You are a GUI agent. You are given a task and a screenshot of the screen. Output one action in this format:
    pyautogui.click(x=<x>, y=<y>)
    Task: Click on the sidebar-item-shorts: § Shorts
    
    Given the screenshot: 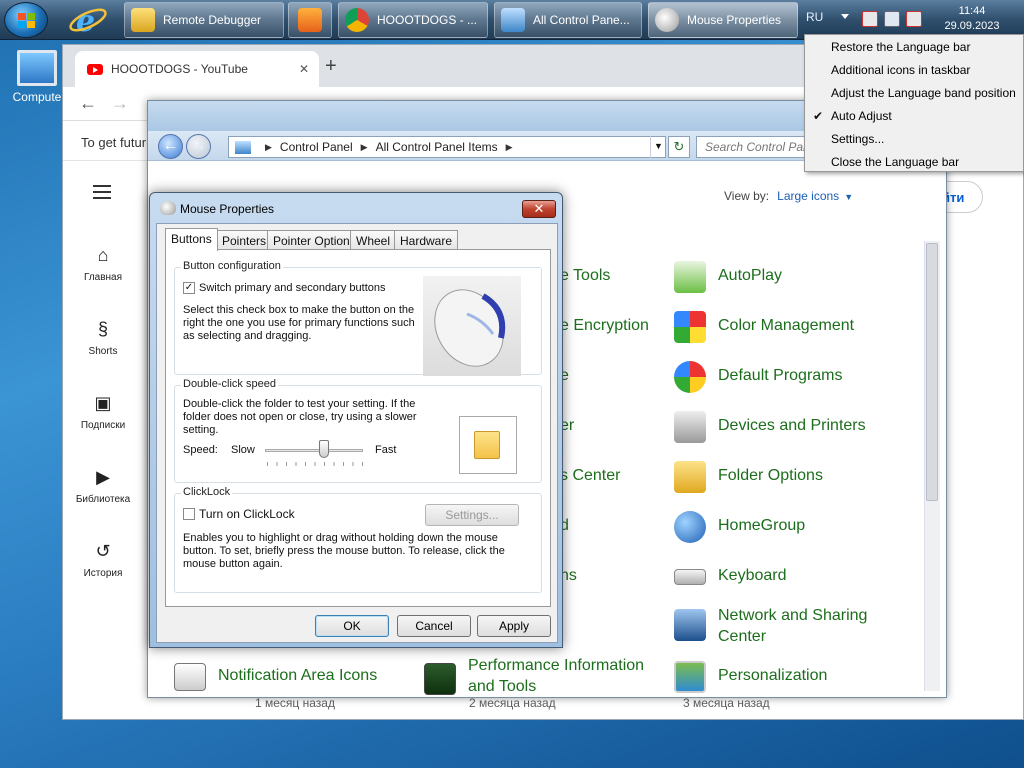 What is the action you would take?
    pyautogui.click(x=103, y=338)
    